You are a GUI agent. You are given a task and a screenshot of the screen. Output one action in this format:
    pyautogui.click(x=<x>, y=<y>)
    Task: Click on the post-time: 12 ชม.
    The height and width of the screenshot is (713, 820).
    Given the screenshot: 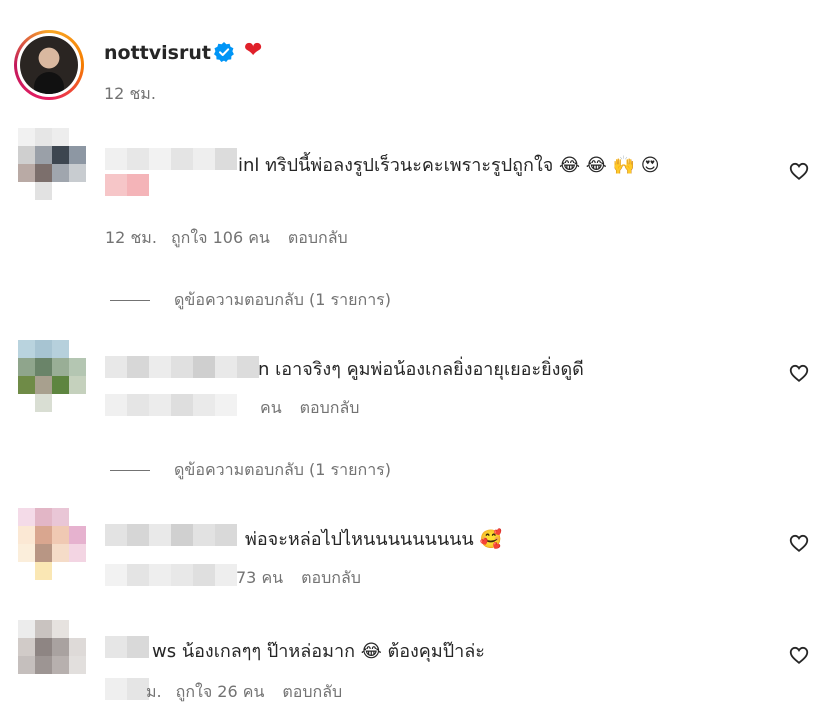 What is the action you would take?
    pyautogui.click(x=130, y=93)
    